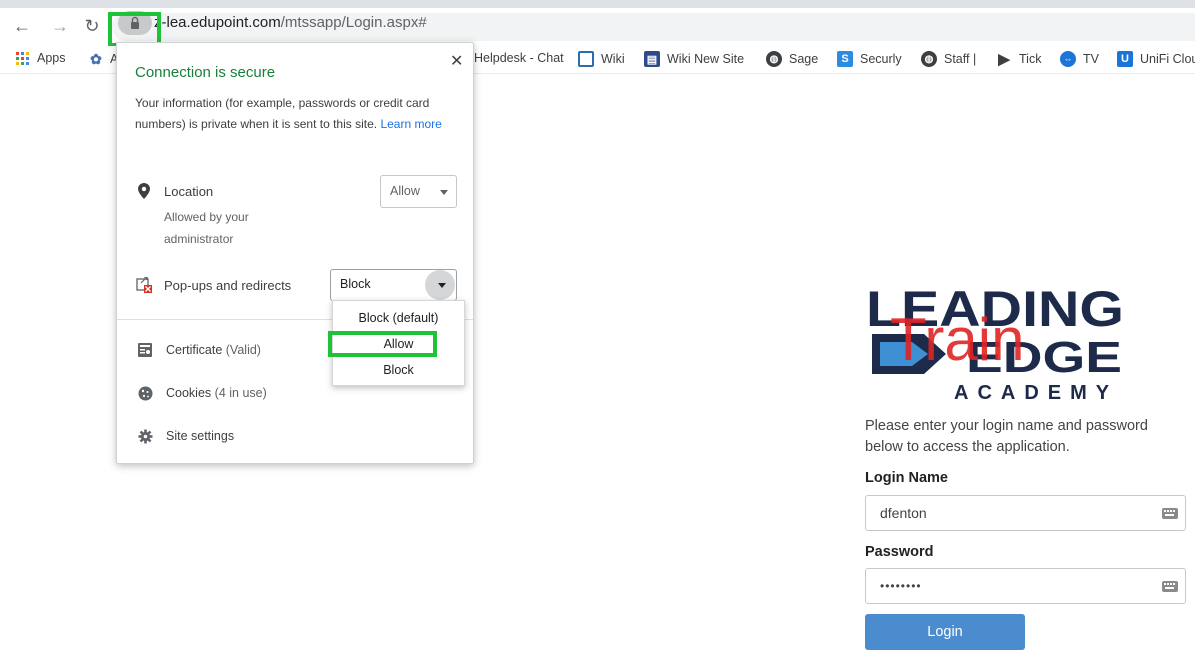  Describe the element at coordinates (144, 285) in the screenshot. I see `popup-blocked-icon` at that location.